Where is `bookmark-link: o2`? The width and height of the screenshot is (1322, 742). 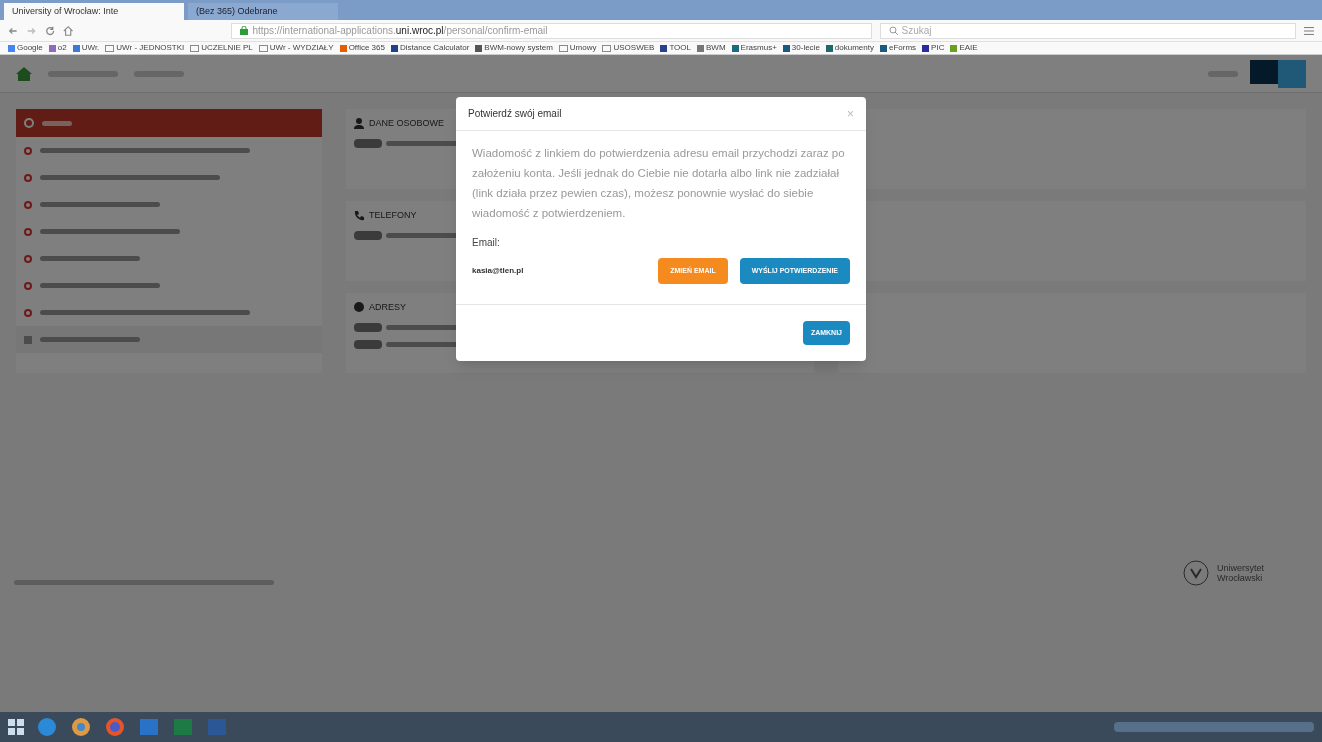
bookmark-link: o2 is located at coordinates (57, 48).